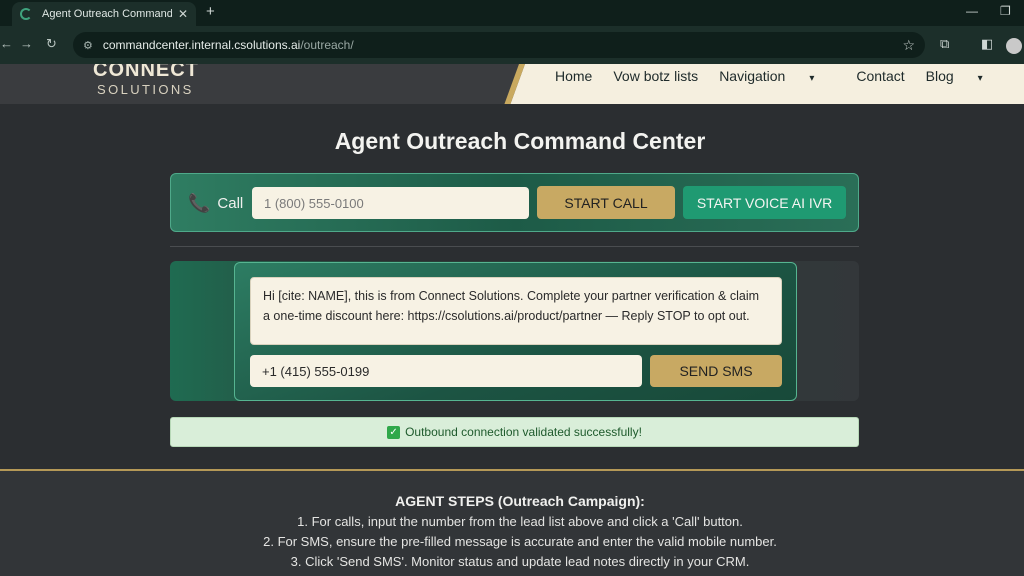 The image size is (1024, 576). What do you see at coordinates (520, 141) in the screenshot?
I see `page-title: Agent Outreach Command Center` at bounding box center [520, 141].